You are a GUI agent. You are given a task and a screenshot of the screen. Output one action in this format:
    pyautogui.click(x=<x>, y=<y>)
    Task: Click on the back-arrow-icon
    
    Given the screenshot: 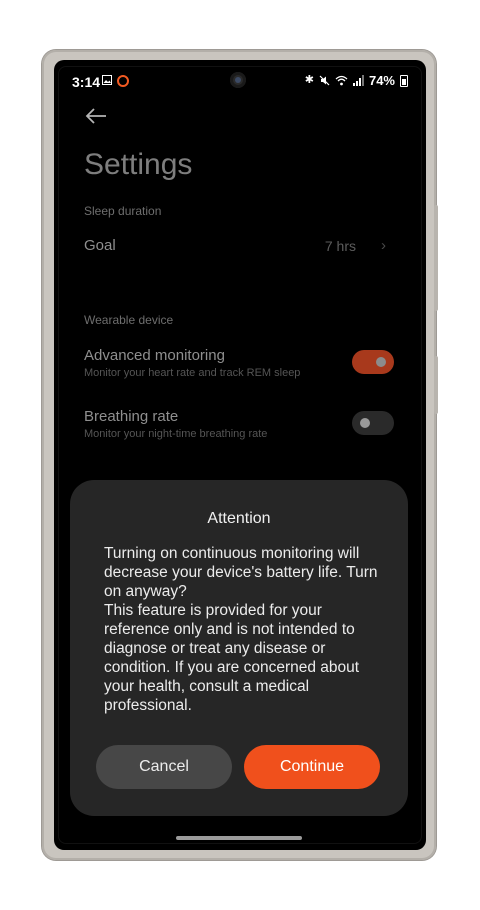 What is the action you would take?
    pyautogui.click(x=96, y=116)
    